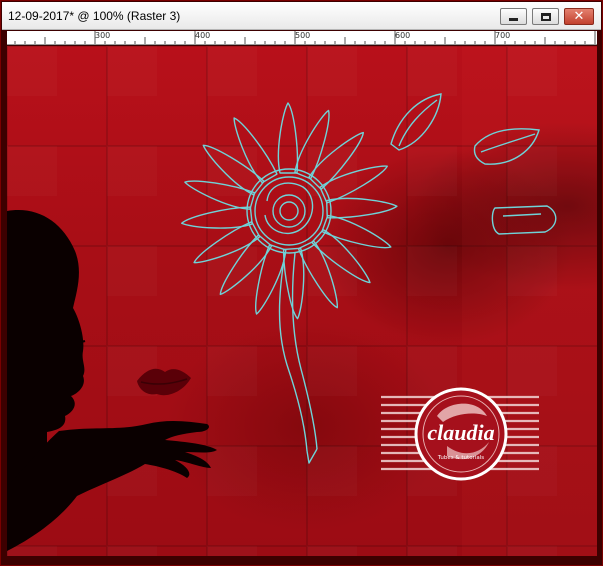 Image resolution: width=603 pixels, height=566 pixels. Describe the element at coordinates (503, 35) in the screenshot. I see `ruler-label: 700` at that location.